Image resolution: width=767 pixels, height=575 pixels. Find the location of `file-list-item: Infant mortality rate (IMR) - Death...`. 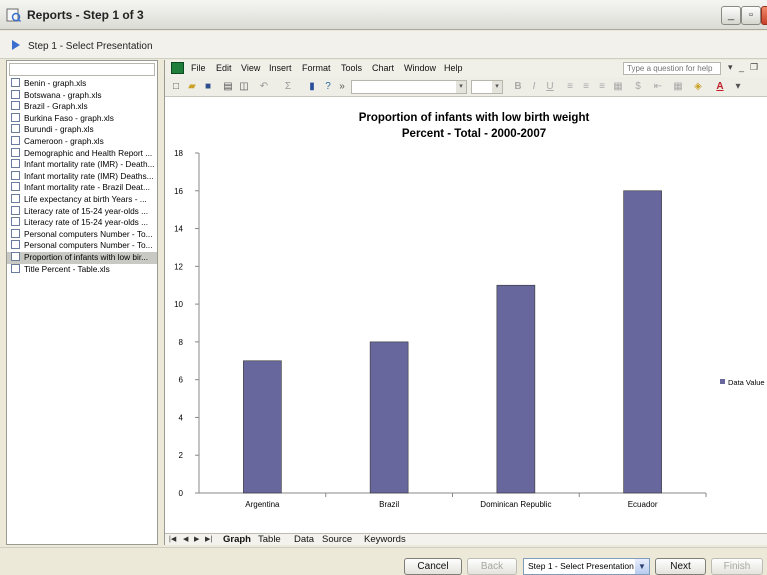

file-list-item: Infant mortality rate (IMR) - Death... is located at coordinates (82, 165).